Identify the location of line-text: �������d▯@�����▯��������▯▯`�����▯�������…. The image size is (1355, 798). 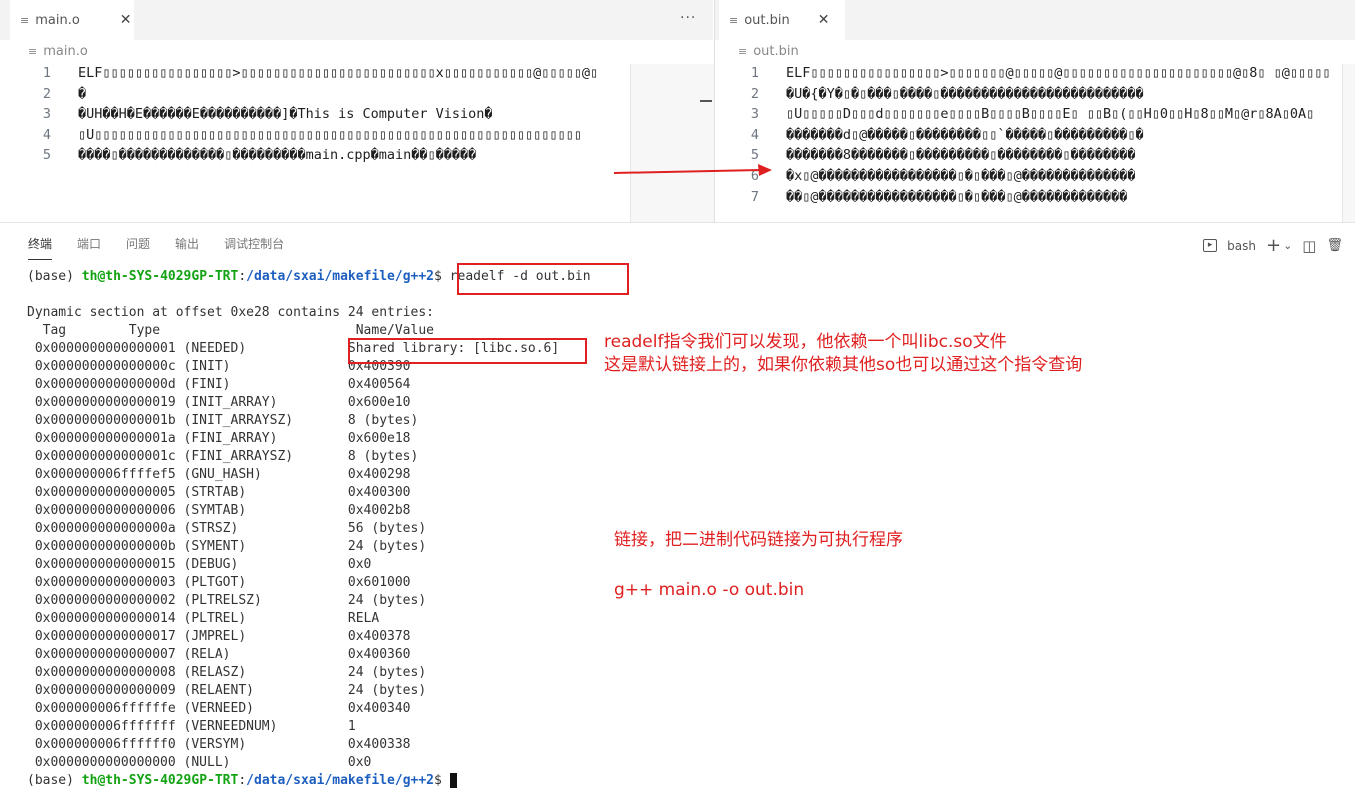
(965, 134).